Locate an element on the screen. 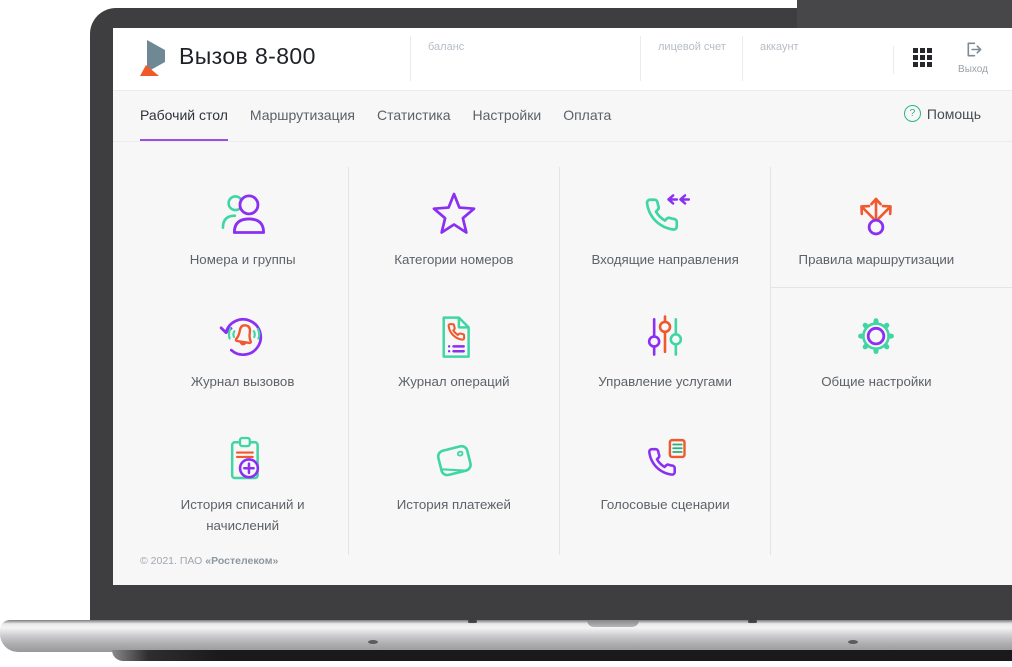 The height and width of the screenshot is (667, 1012). tile-label: Управление услугами is located at coordinates (665, 381).